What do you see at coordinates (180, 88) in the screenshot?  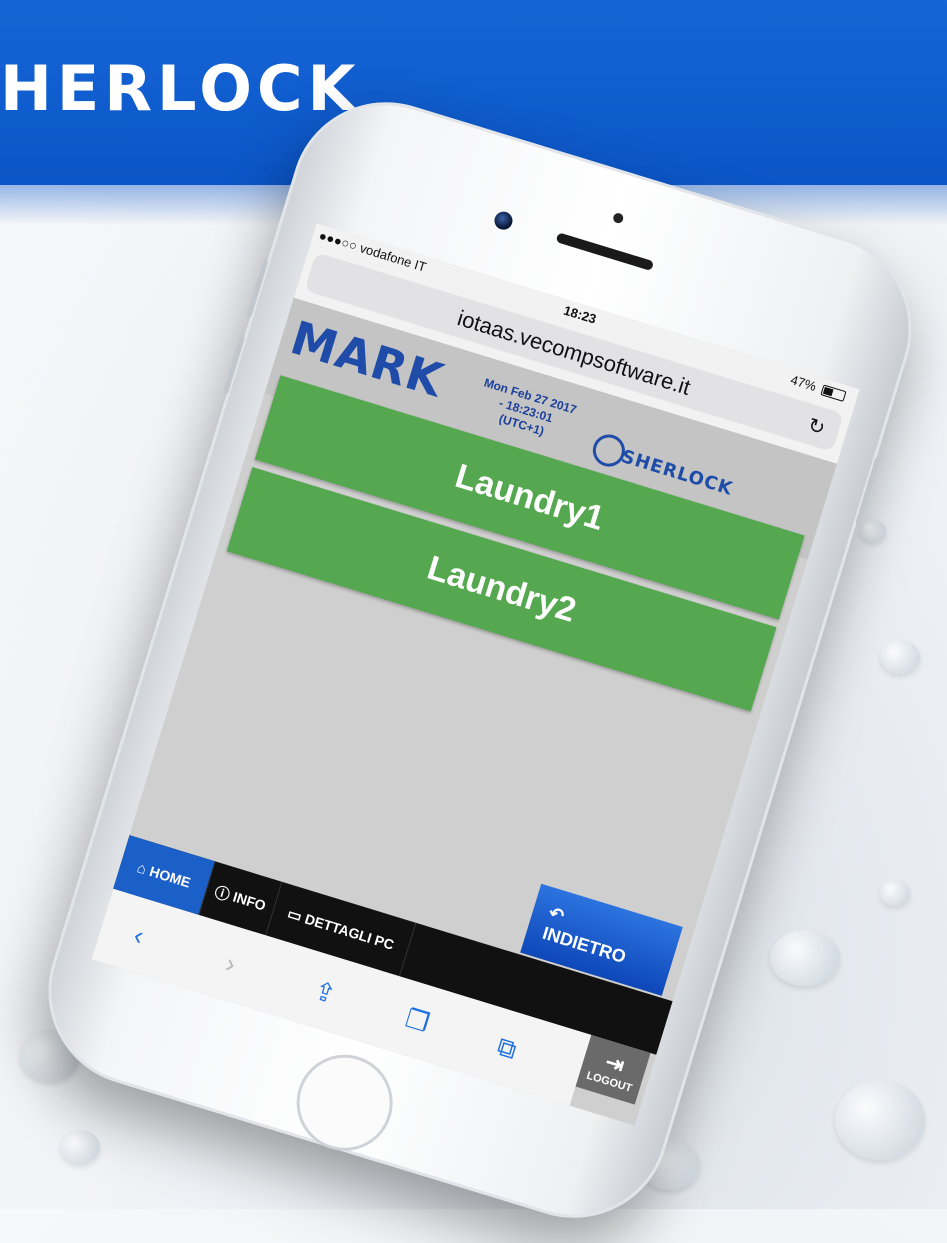 I see `banner-title: HERLOCK` at bounding box center [180, 88].